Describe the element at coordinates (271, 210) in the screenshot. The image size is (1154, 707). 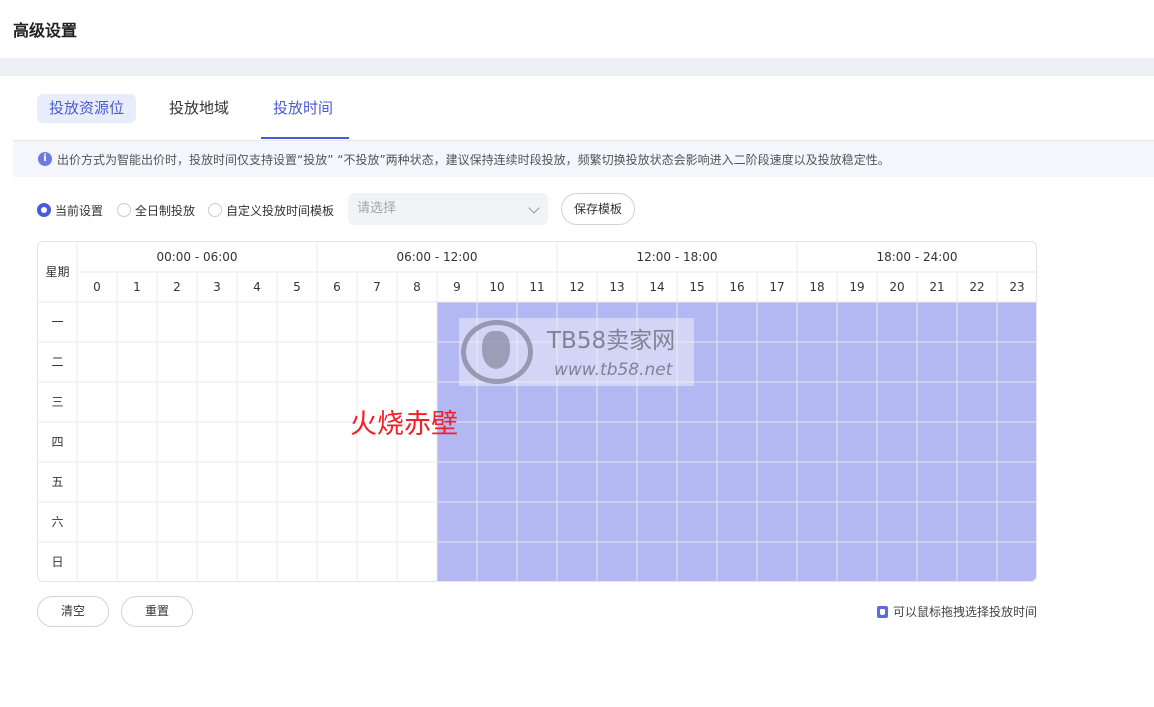
I see `radio-custom-template: 自定义投放时间模板` at that location.